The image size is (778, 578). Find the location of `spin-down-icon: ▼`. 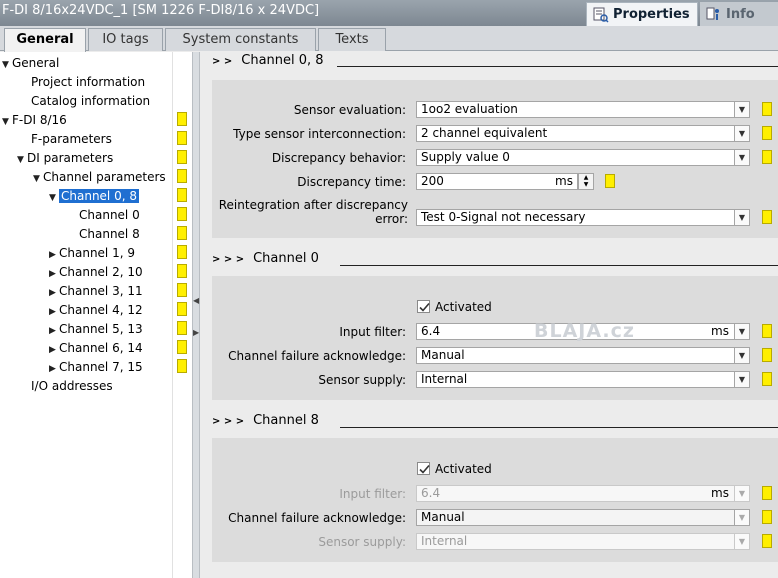

spin-down-icon: ▼ is located at coordinates (586, 184).